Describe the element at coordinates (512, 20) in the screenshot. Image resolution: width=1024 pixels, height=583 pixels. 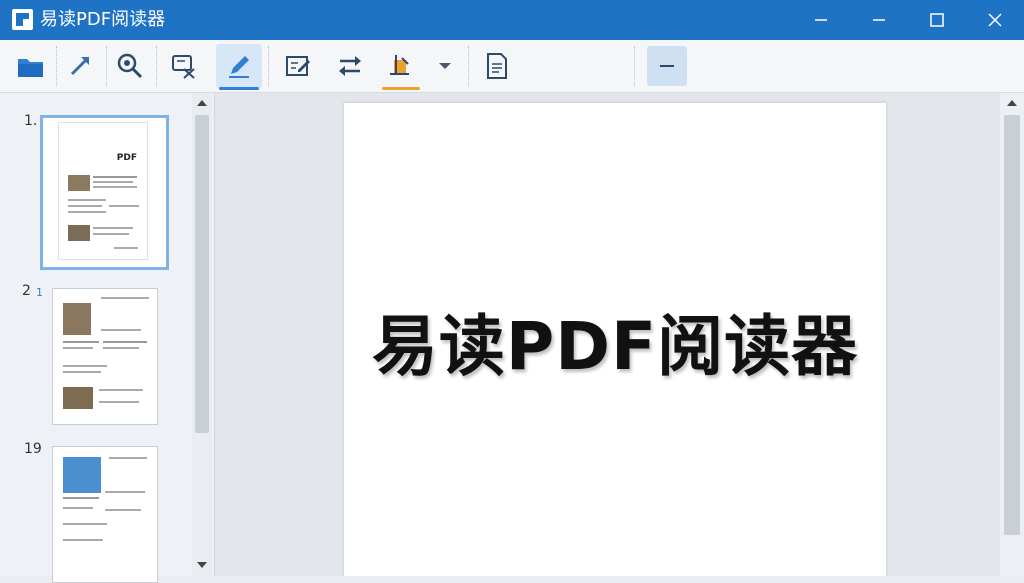
I see `title-bar: 易读PDF阅读器` at that location.